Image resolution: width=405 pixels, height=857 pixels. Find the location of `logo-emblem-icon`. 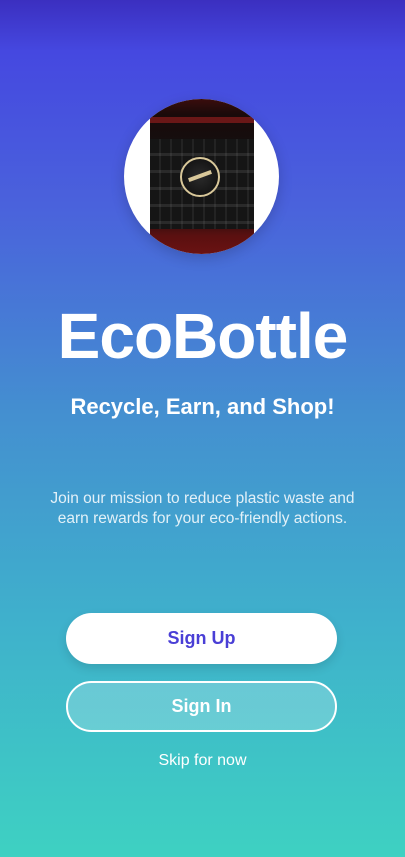

logo-emblem-icon is located at coordinates (200, 177).